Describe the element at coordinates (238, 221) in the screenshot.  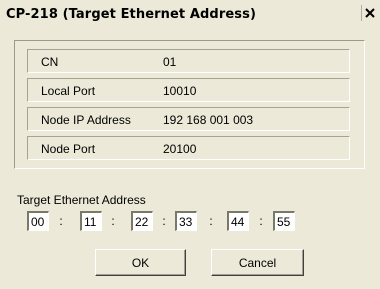
I see `octet-5-input` at that location.